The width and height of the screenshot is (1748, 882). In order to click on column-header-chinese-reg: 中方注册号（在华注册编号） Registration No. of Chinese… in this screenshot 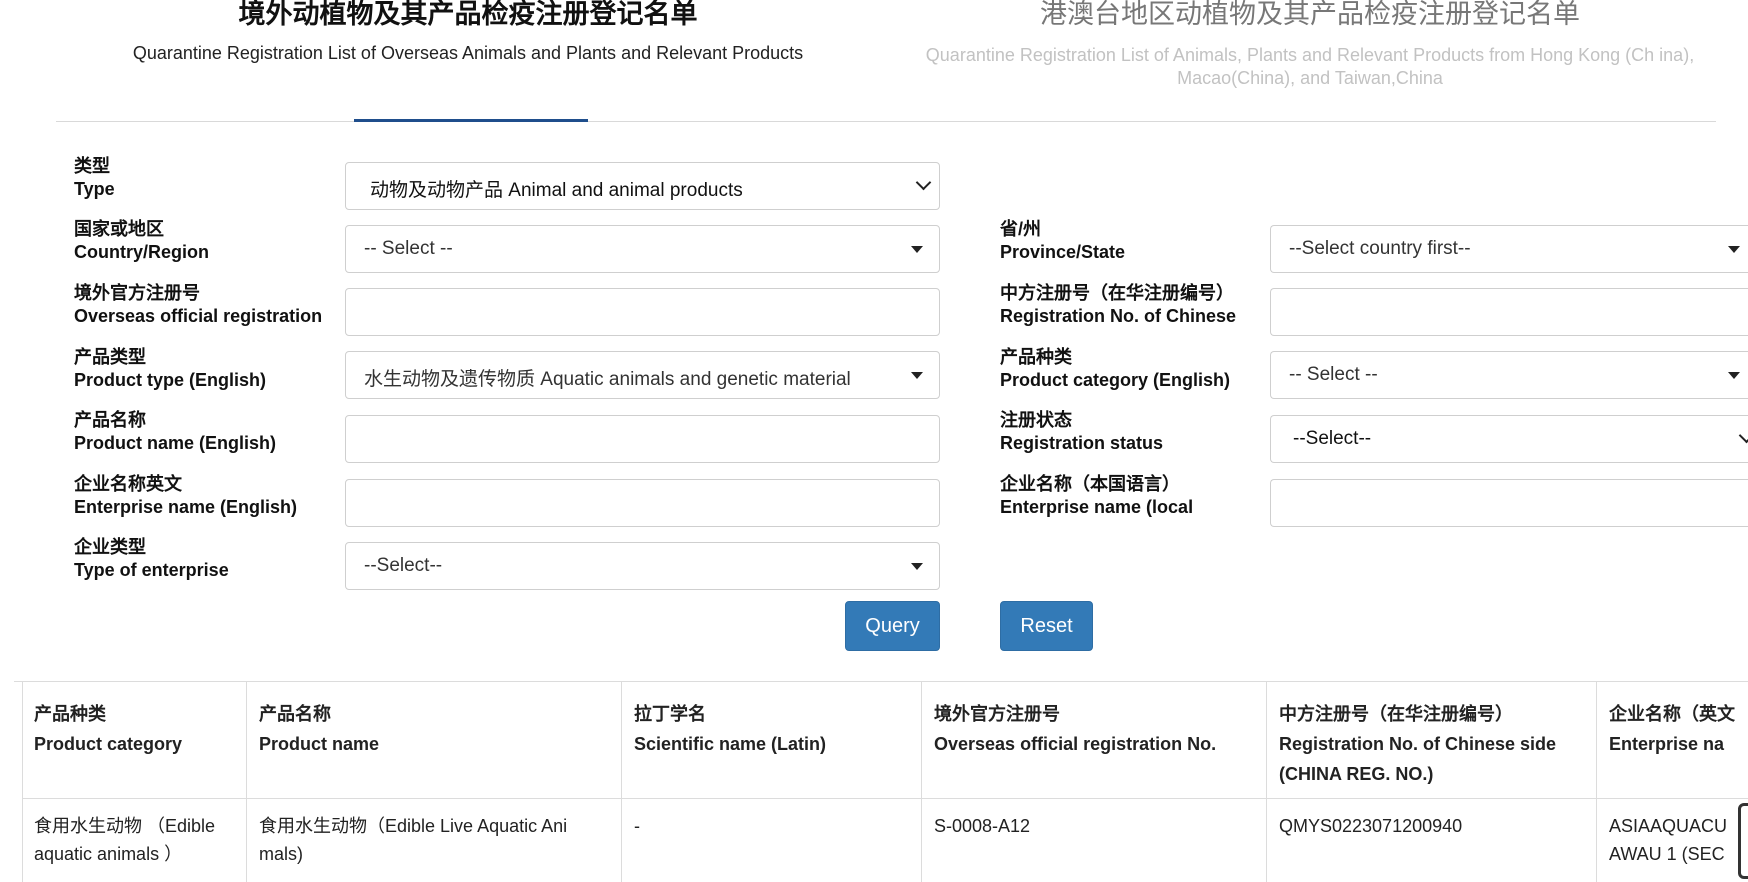, I will do `click(1435, 744)`.